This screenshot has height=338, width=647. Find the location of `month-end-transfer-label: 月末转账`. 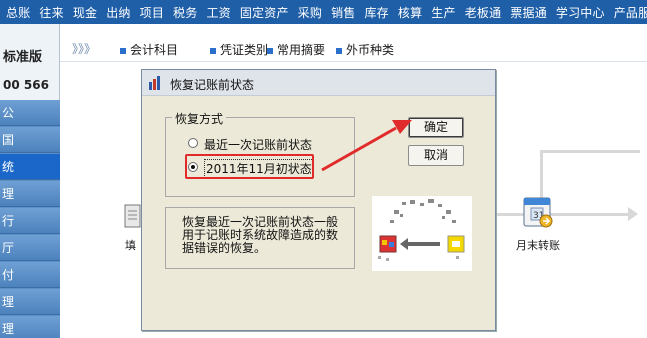

month-end-transfer-label: 月末转账 is located at coordinates (538, 245).